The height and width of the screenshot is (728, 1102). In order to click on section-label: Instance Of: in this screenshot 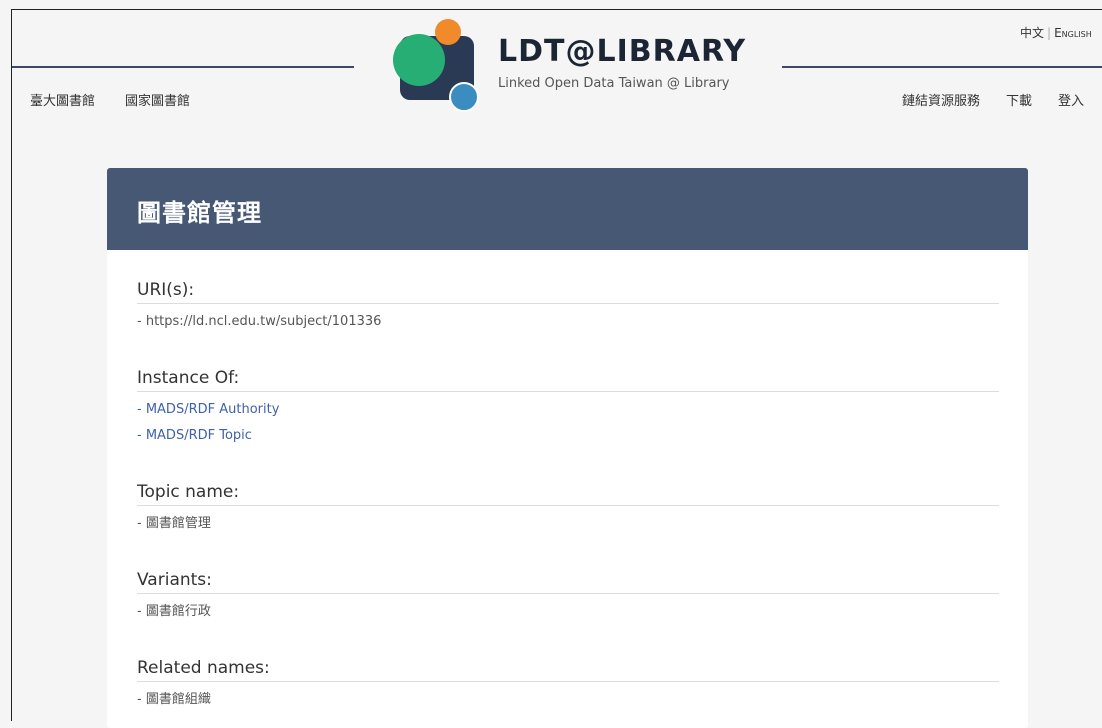, I will do `click(568, 380)`.